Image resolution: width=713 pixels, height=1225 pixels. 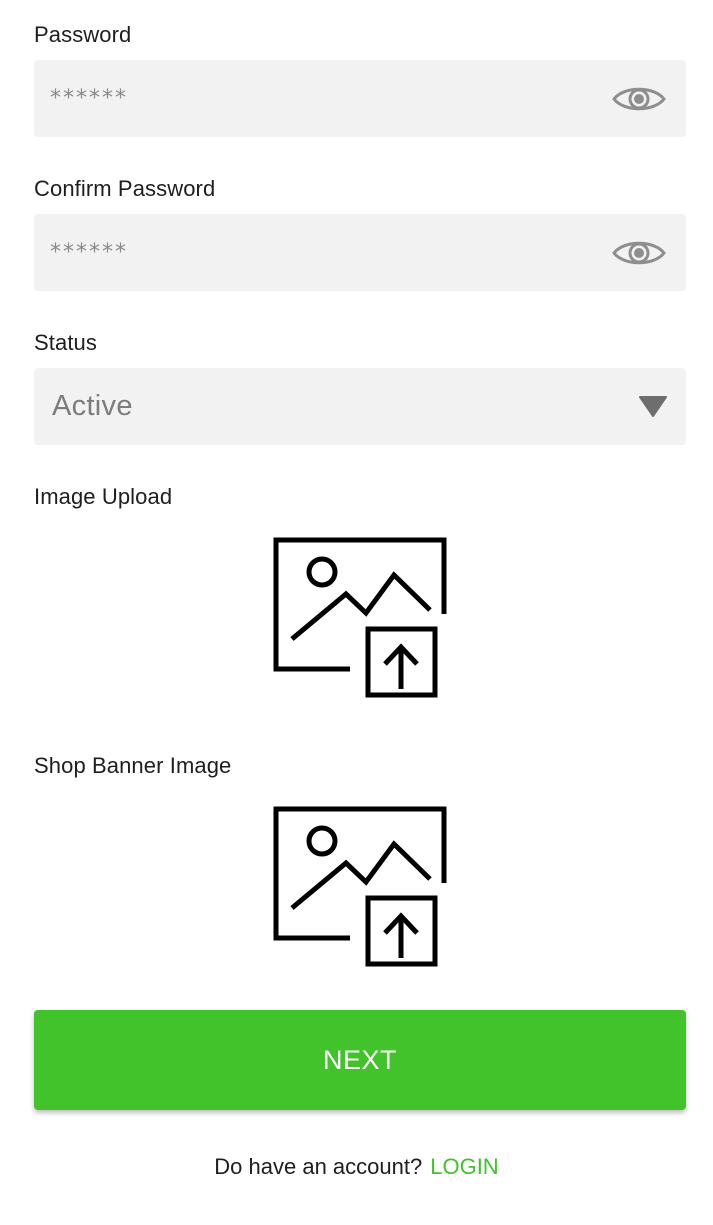 What do you see at coordinates (360, 617) in the screenshot?
I see `image-upload-icon` at bounding box center [360, 617].